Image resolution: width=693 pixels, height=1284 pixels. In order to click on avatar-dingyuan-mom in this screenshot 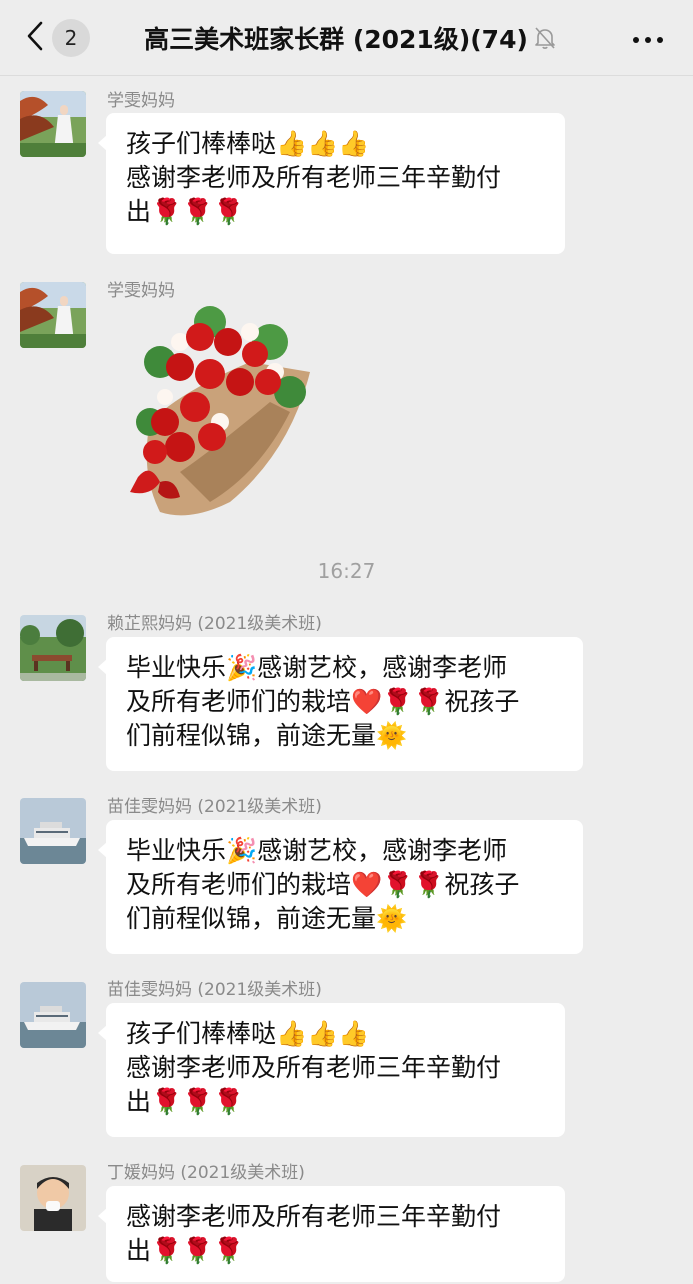, I will do `click(53, 1198)`.